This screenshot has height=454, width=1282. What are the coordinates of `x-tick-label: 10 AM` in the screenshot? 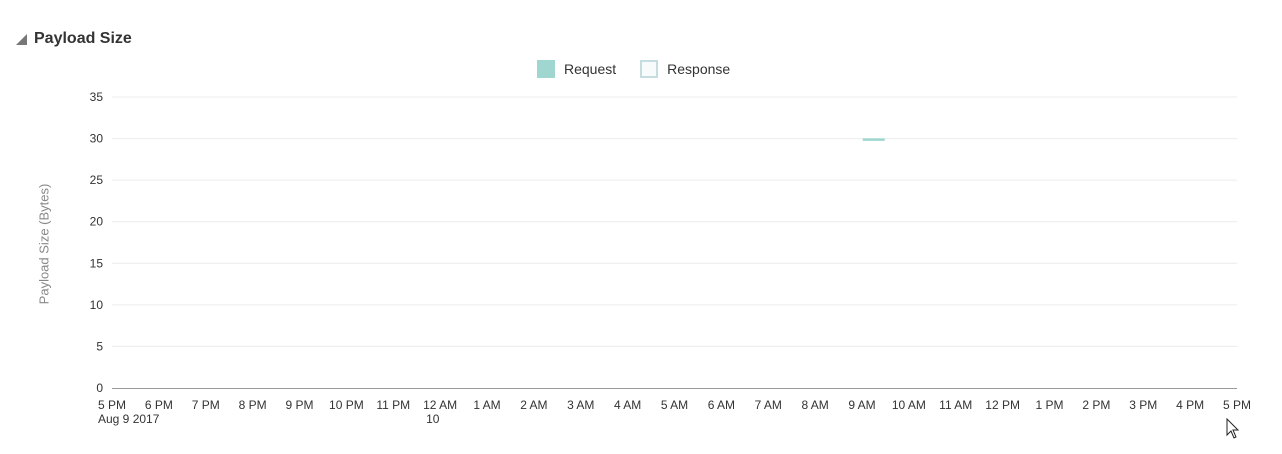 It's located at (909, 405).